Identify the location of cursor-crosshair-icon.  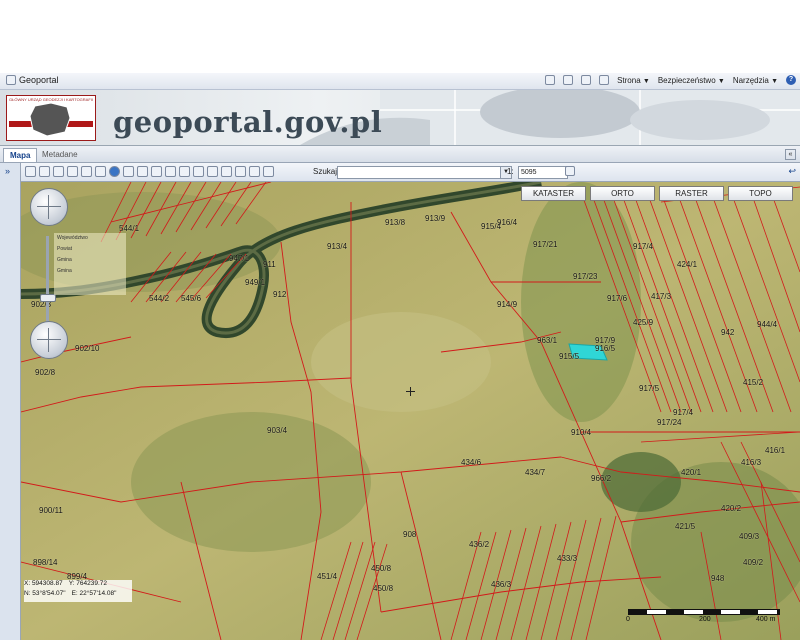
(410, 391).